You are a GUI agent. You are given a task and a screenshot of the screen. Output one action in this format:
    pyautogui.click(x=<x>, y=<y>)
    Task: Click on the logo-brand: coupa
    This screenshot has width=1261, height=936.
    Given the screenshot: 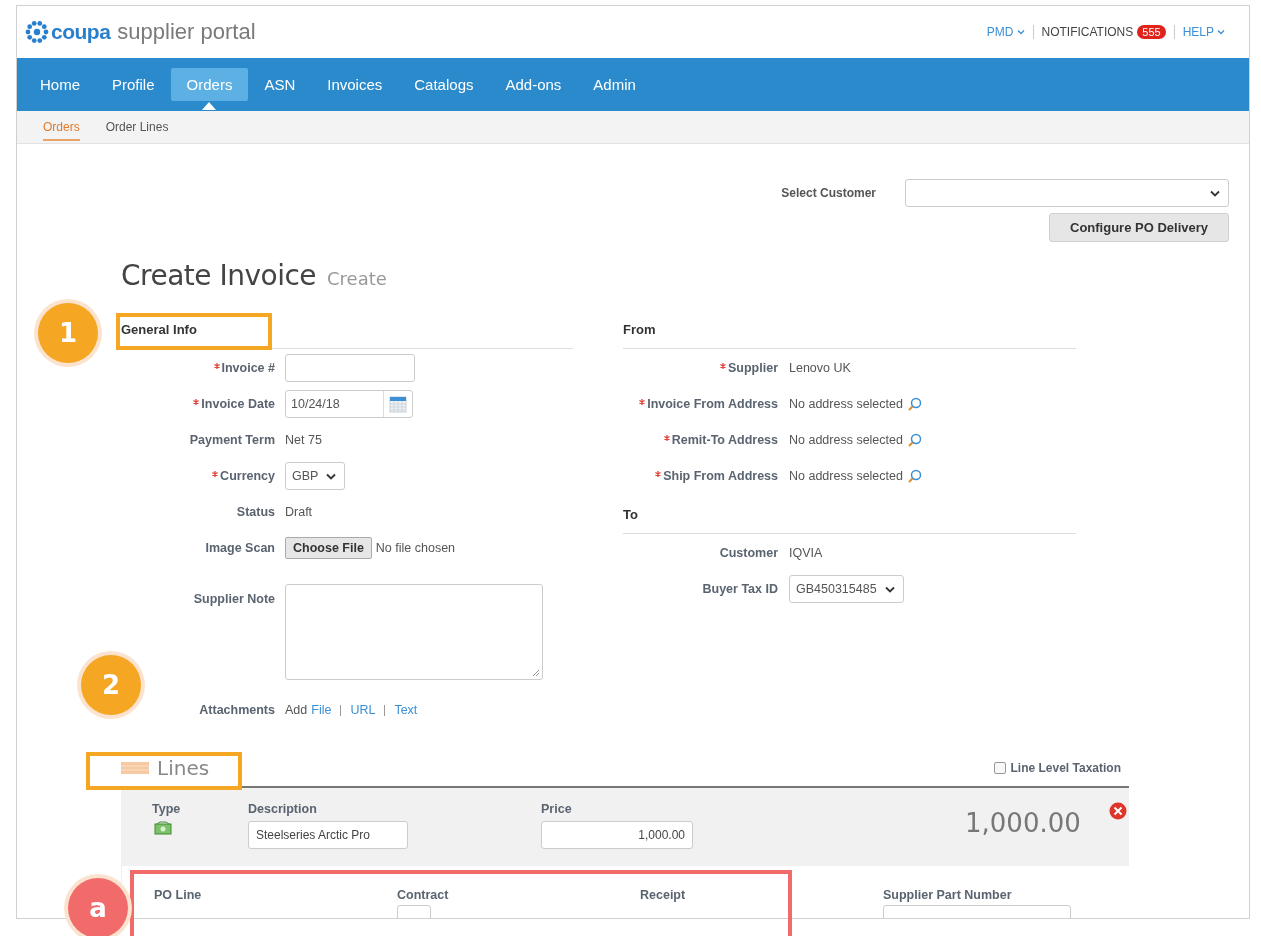 What is the action you would take?
    pyautogui.click(x=81, y=32)
    